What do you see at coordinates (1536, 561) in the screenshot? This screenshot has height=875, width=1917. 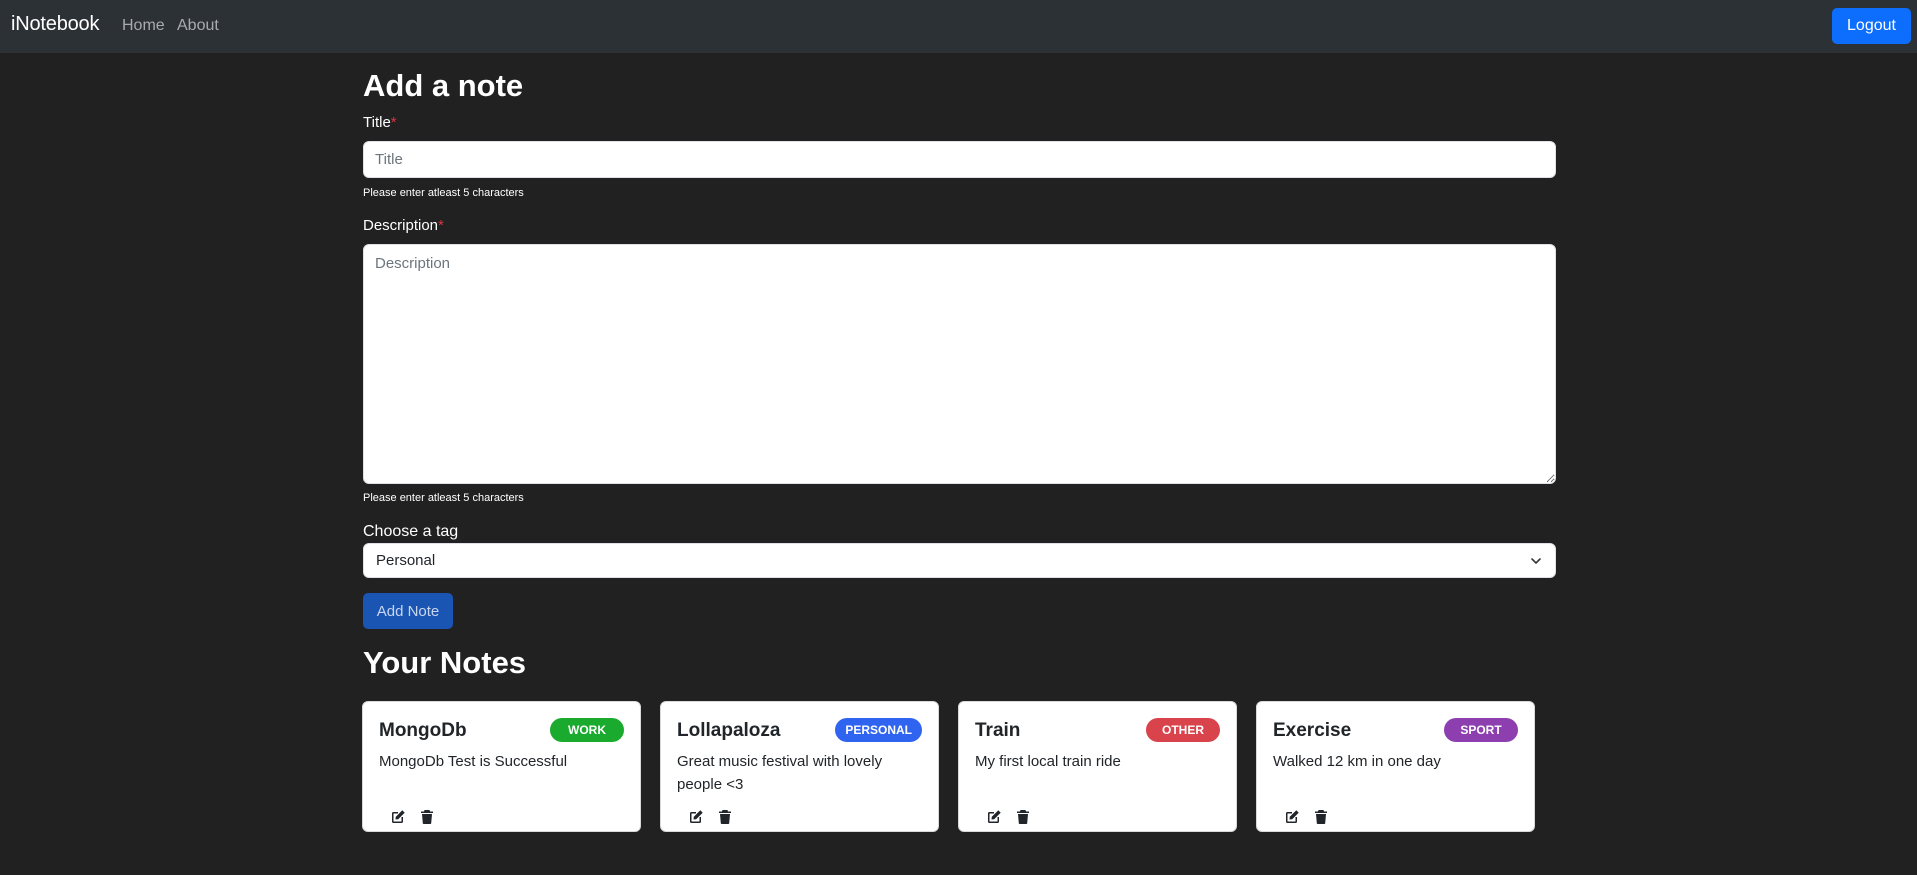 I see `chevron-down-icon` at bounding box center [1536, 561].